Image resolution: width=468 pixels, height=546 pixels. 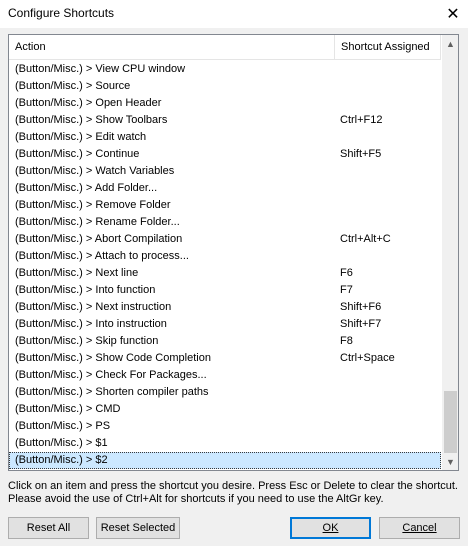 I want to click on table-row: (Button/Misc.) > Open Header, so click(x=225, y=103).